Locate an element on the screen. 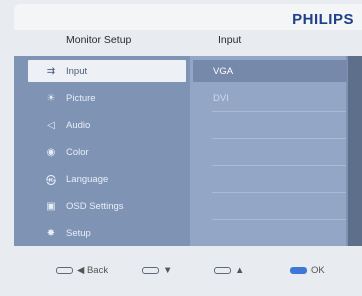  option-vga: VGA is located at coordinates (270, 71).